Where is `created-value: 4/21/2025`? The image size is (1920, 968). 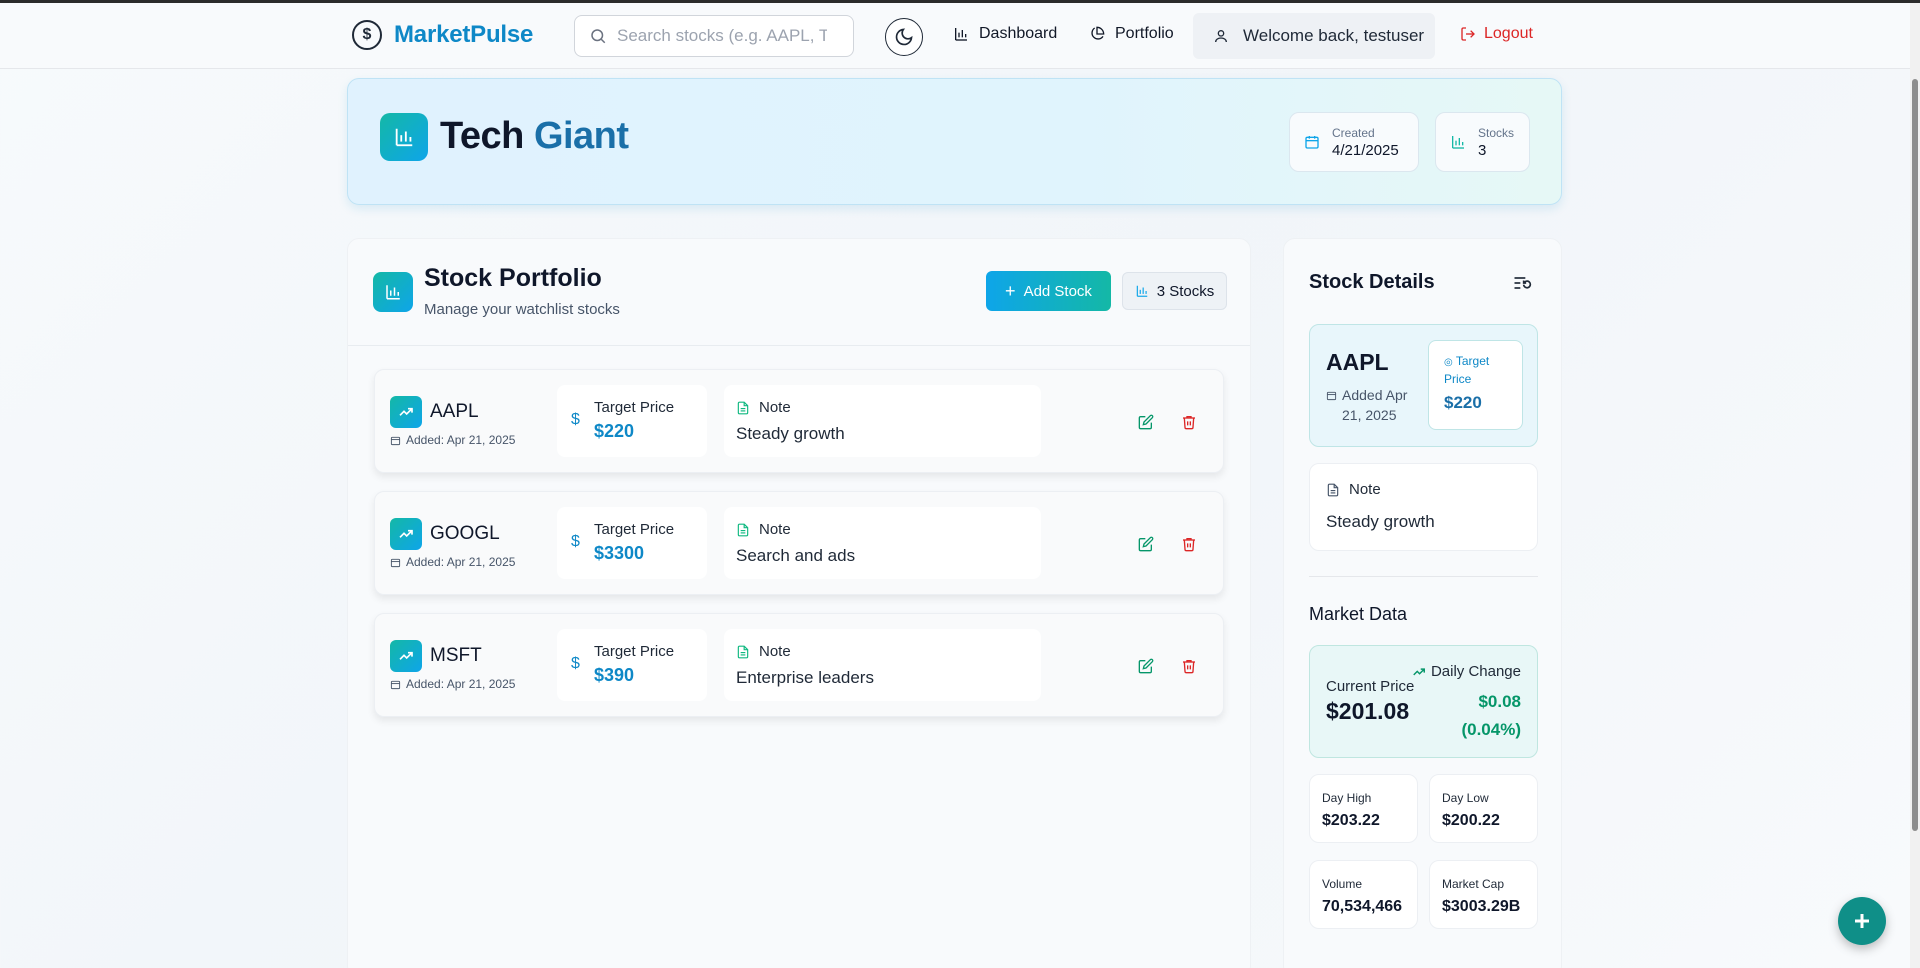
created-value: 4/21/2025 is located at coordinates (1365, 150).